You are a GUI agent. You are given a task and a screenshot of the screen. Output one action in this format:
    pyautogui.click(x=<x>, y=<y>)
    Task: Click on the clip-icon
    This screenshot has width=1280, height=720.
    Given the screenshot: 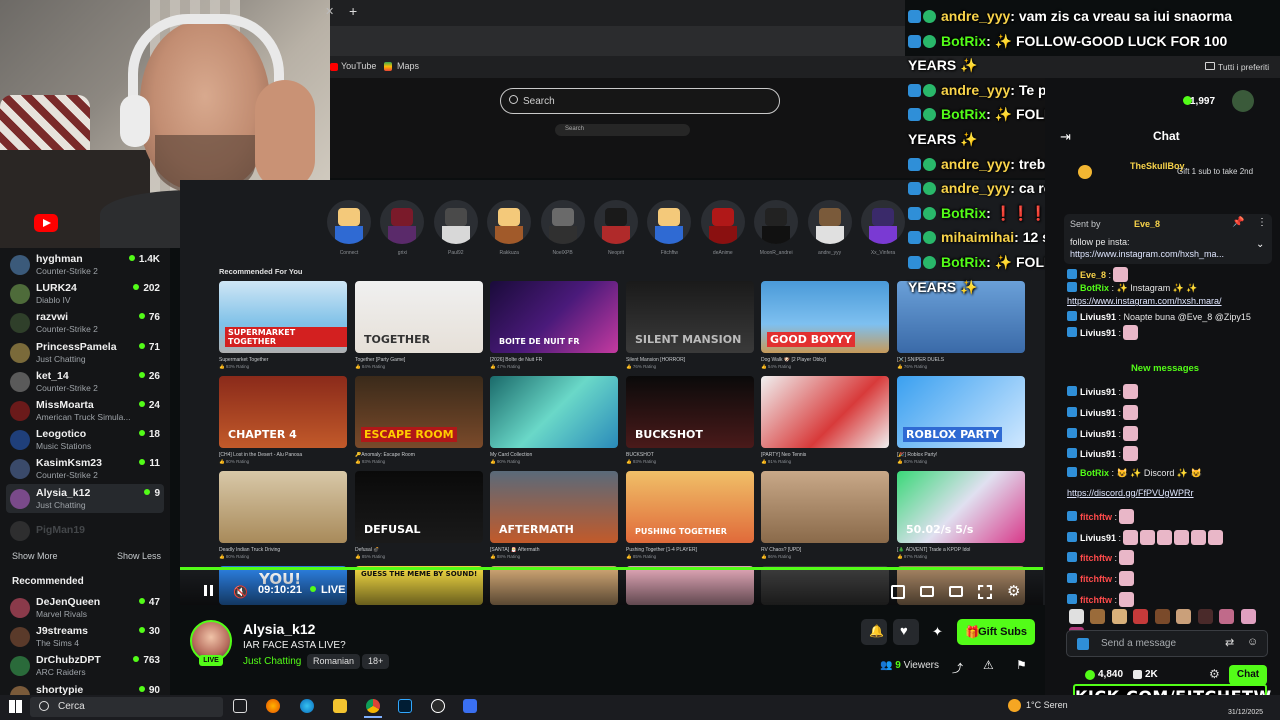 What is the action you would take?
    pyautogui.click(x=927, y=591)
    